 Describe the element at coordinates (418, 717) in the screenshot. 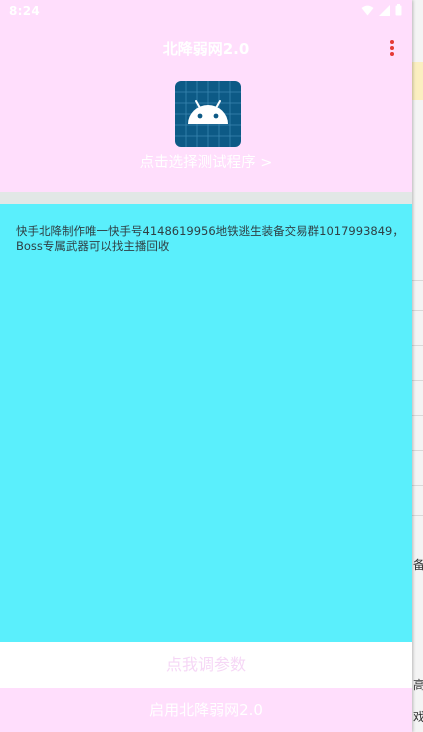

I see `background-app-text: 戏` at that location.